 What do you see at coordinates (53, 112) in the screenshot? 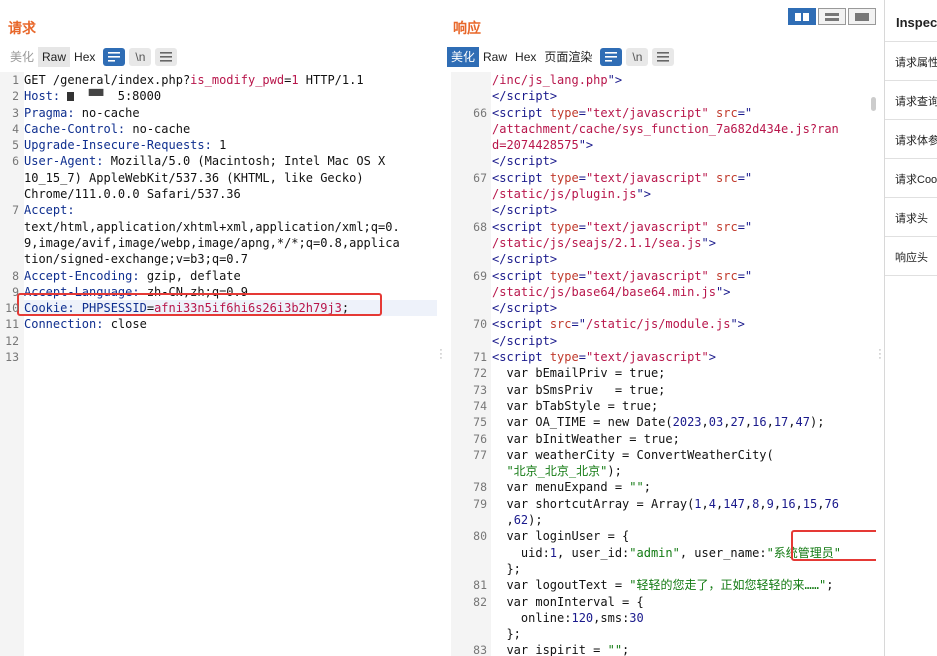
I see `code-token: Pragma:` at bounding box center [53, 112].